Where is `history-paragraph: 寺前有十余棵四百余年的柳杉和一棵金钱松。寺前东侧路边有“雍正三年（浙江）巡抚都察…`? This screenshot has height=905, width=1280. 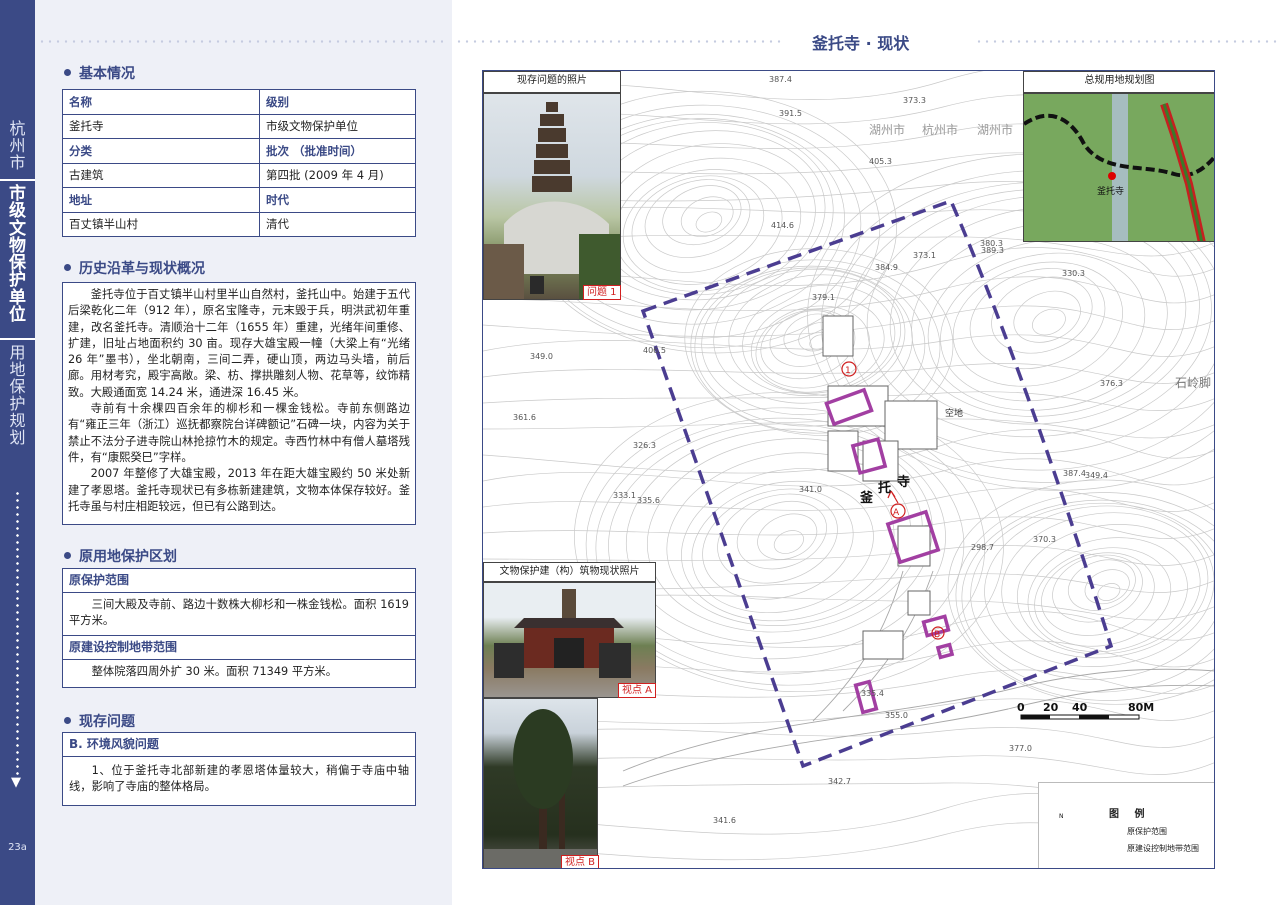
history-paragraph: 寺前有十余棵四百余年的柳杉和一棵金钱松。寺前东侧路边有“雍正三年（浙江）巡抚都察… is located at coordinates (239, 433).